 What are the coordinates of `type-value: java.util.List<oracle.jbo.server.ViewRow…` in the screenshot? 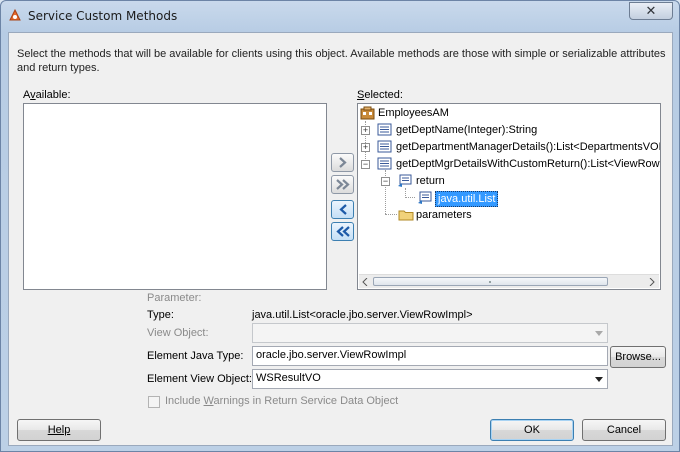 It's located at (362, 315).